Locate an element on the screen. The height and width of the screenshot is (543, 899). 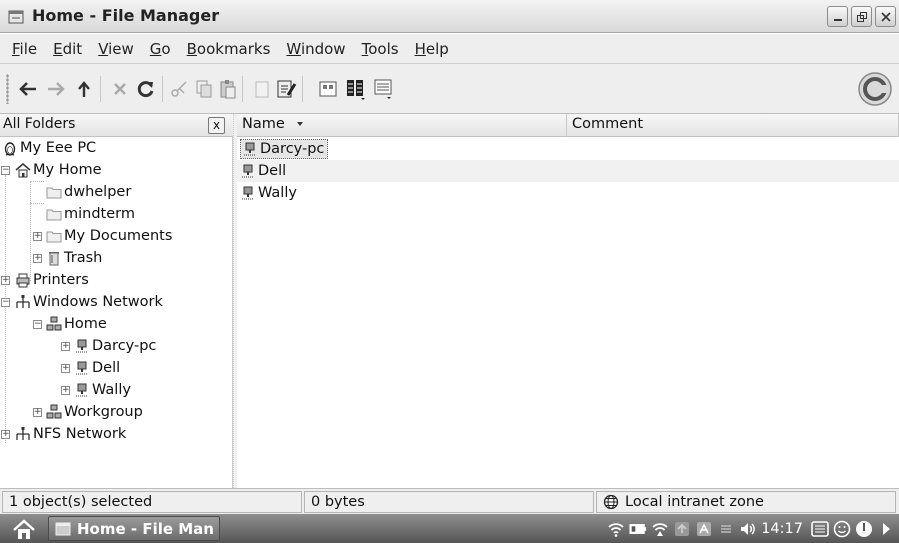
power-icon is located at coordinates (864, 528).